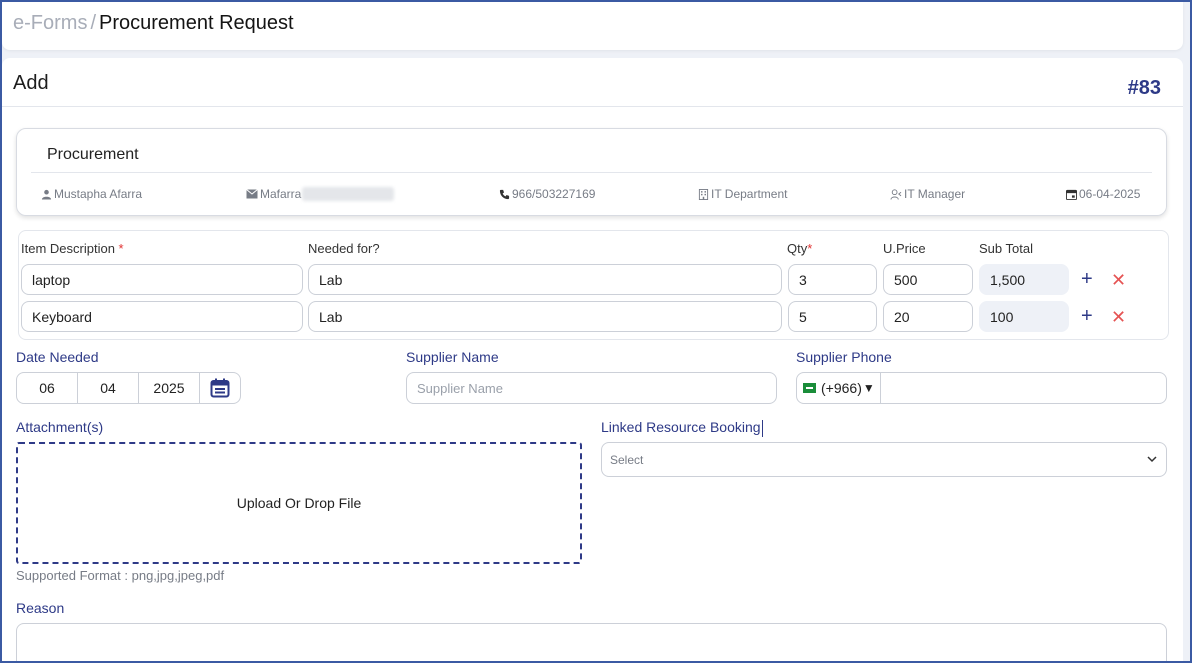 Image resolution: width=1192 pixels, height=663 pixels. I want to click on date-needed-picker: 06 04 2025, so click(128, 388).